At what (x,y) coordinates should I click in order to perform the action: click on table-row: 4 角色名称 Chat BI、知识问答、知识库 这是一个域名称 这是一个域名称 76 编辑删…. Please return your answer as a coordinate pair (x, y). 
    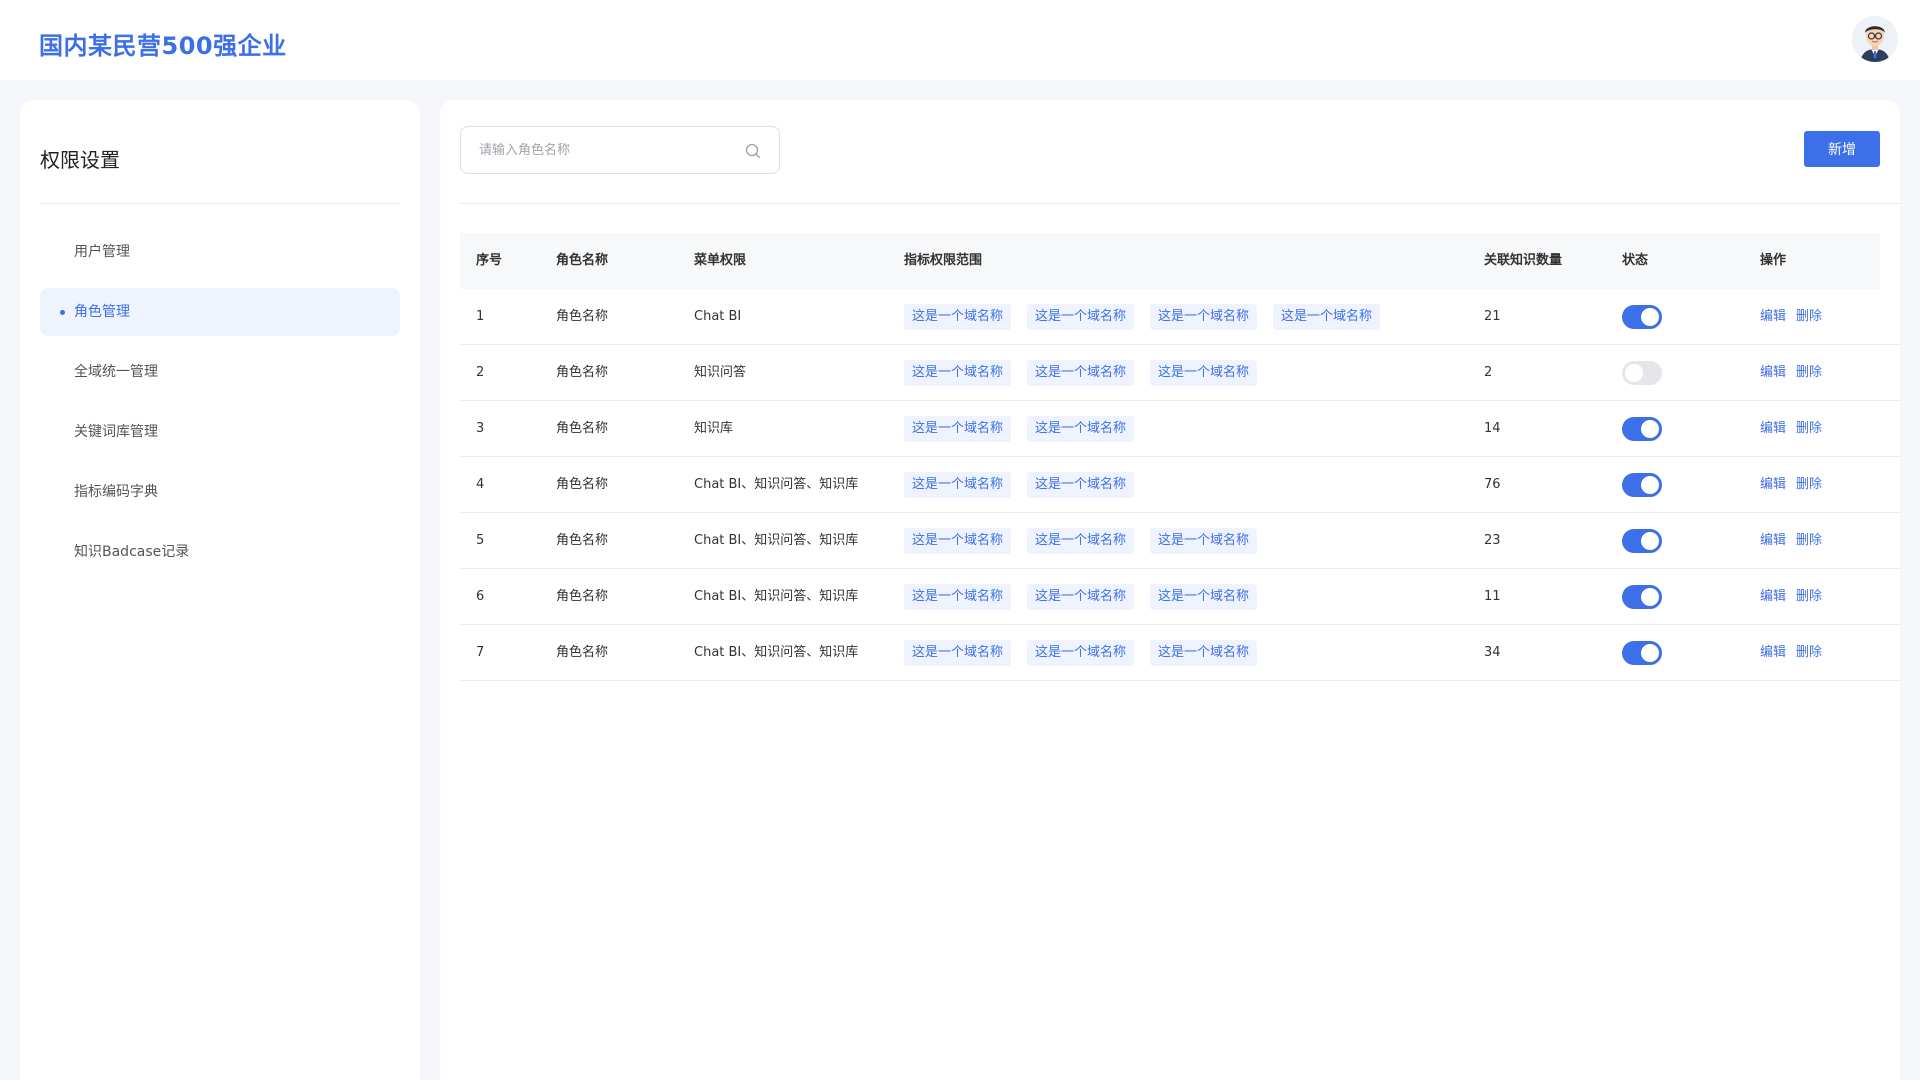
    Looking at the image, I should click on (1180, 485).